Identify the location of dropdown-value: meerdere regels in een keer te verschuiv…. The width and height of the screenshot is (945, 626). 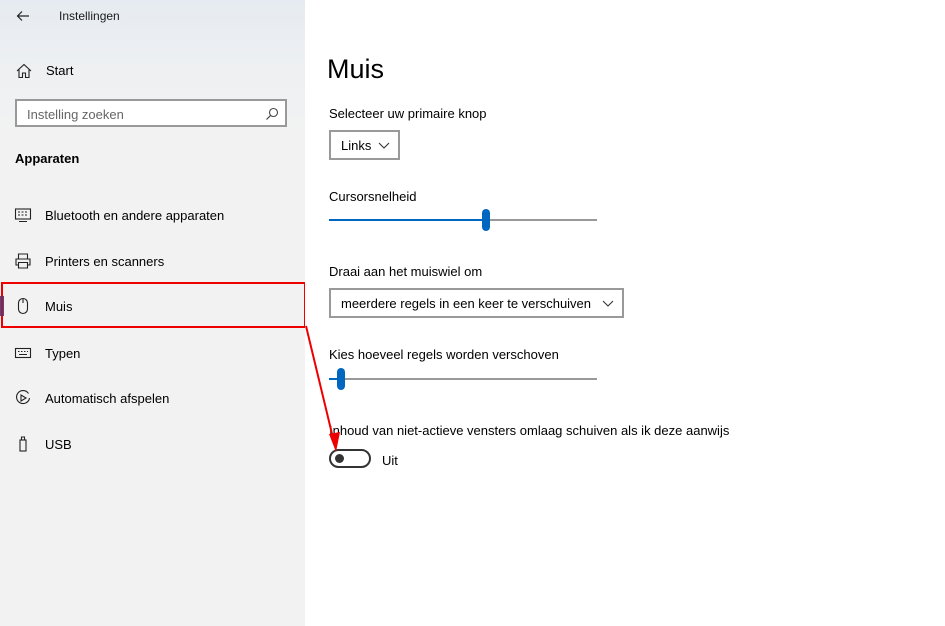
(466, 303).